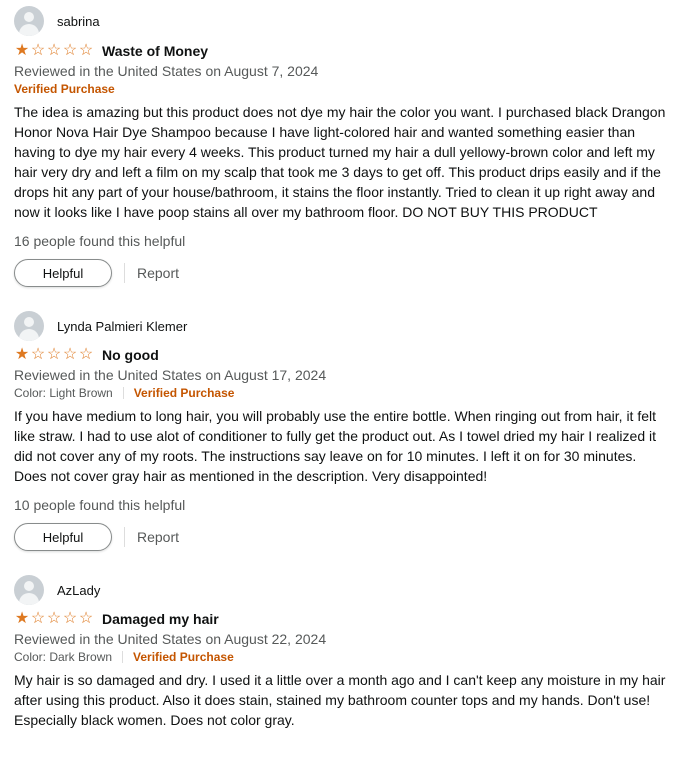  What do you see at coordinates (78, 21) in the screenshot?
I see `reviewer-name: sabrina` at bounding box center [78, 21].